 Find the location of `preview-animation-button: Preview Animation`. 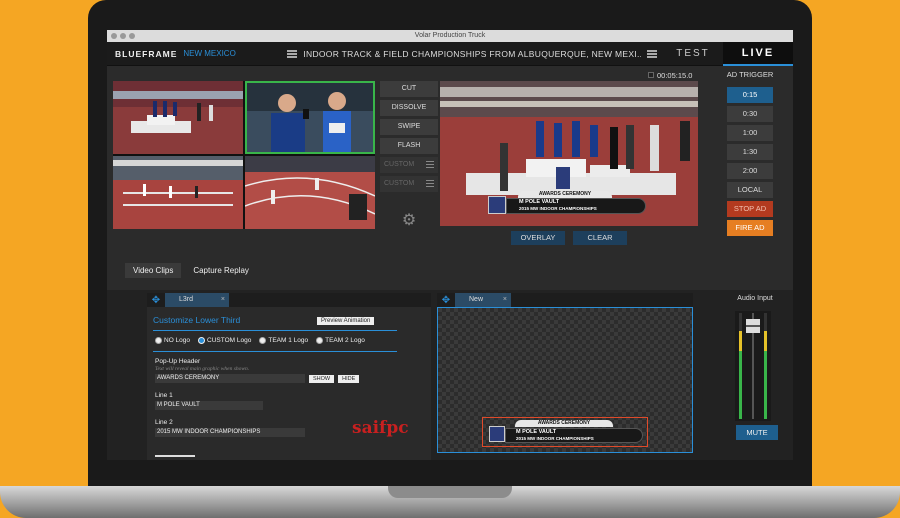

preview-animation-button: Preview Animation is located at coordinates (346, 321).